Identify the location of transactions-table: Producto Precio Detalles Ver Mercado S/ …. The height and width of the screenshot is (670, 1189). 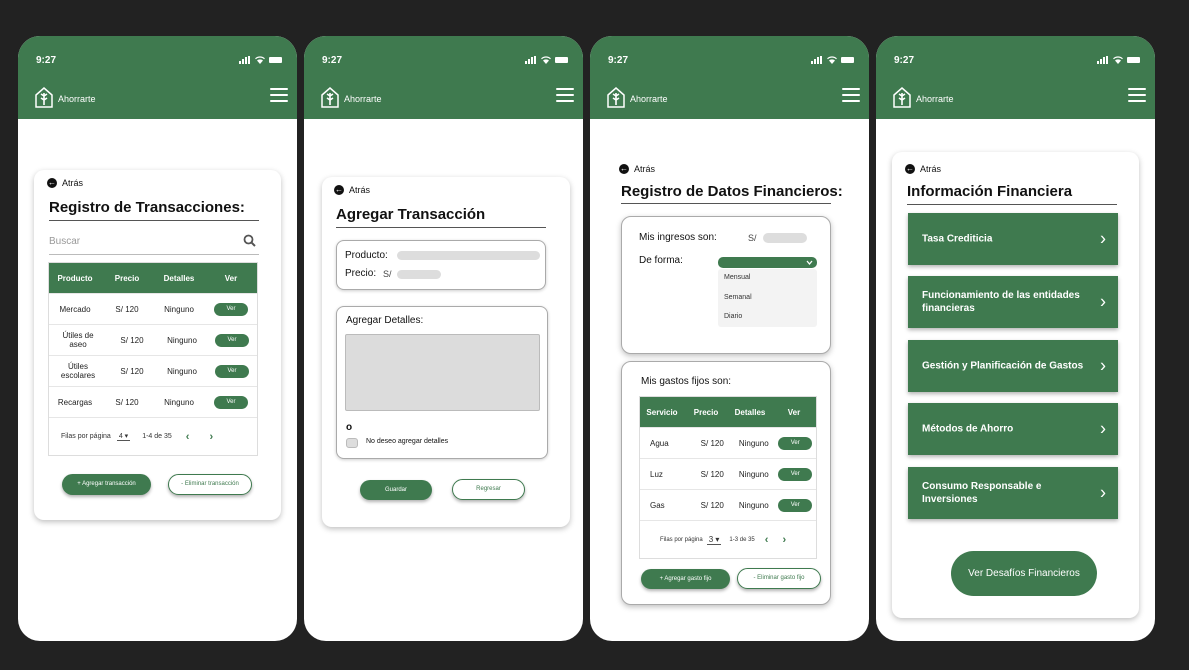
(153, 359).